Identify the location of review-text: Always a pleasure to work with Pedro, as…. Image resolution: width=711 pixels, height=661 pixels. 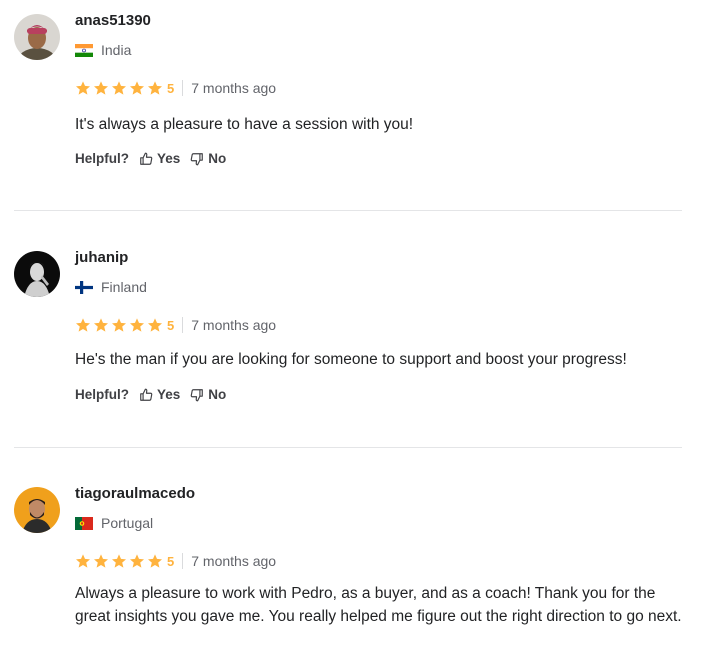
(378, 605).